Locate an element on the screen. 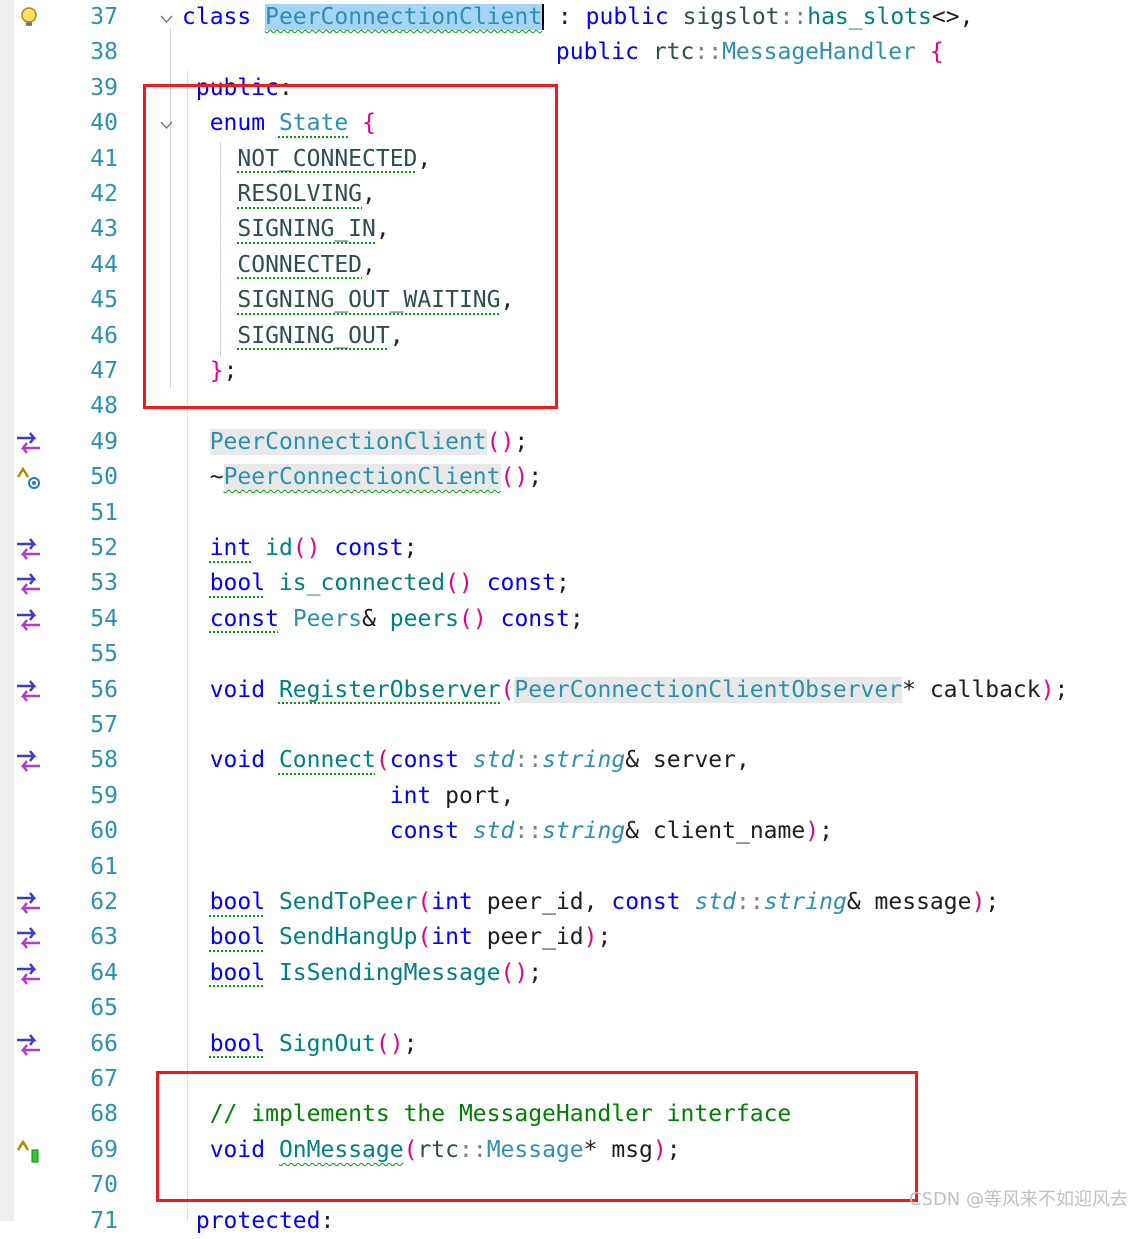 This screenshot has height=1239, width=1142. line-number: 48 is located at coordinates (104, 406).